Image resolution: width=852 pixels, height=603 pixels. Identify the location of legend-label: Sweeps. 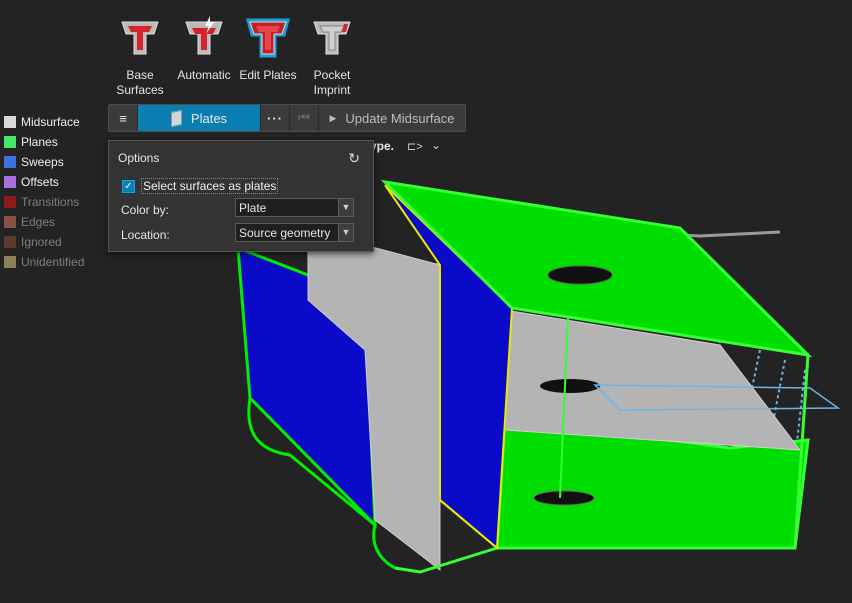
(42, 162).